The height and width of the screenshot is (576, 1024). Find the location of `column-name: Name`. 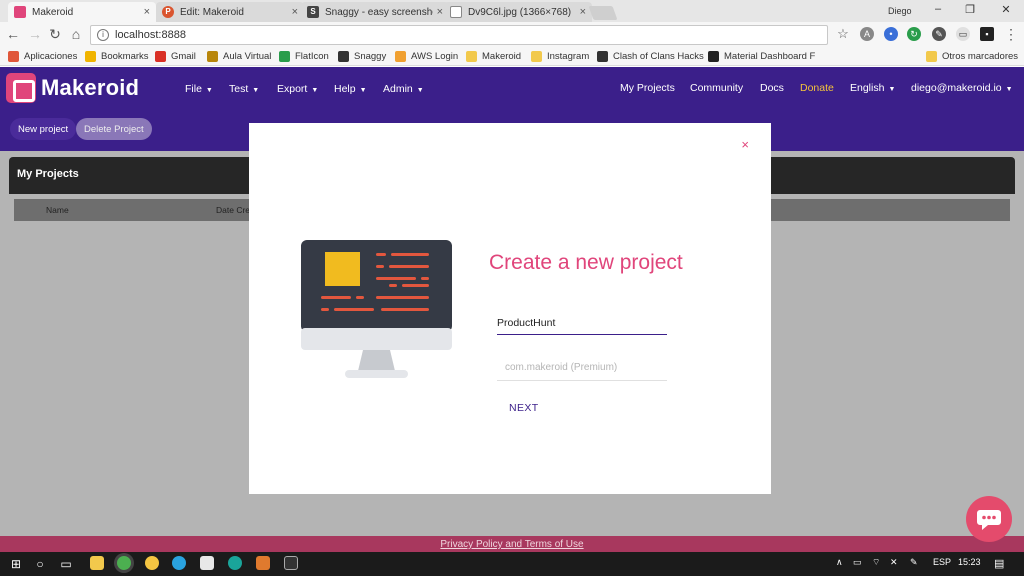

column-name: Name is located at coordinates (57, 210).